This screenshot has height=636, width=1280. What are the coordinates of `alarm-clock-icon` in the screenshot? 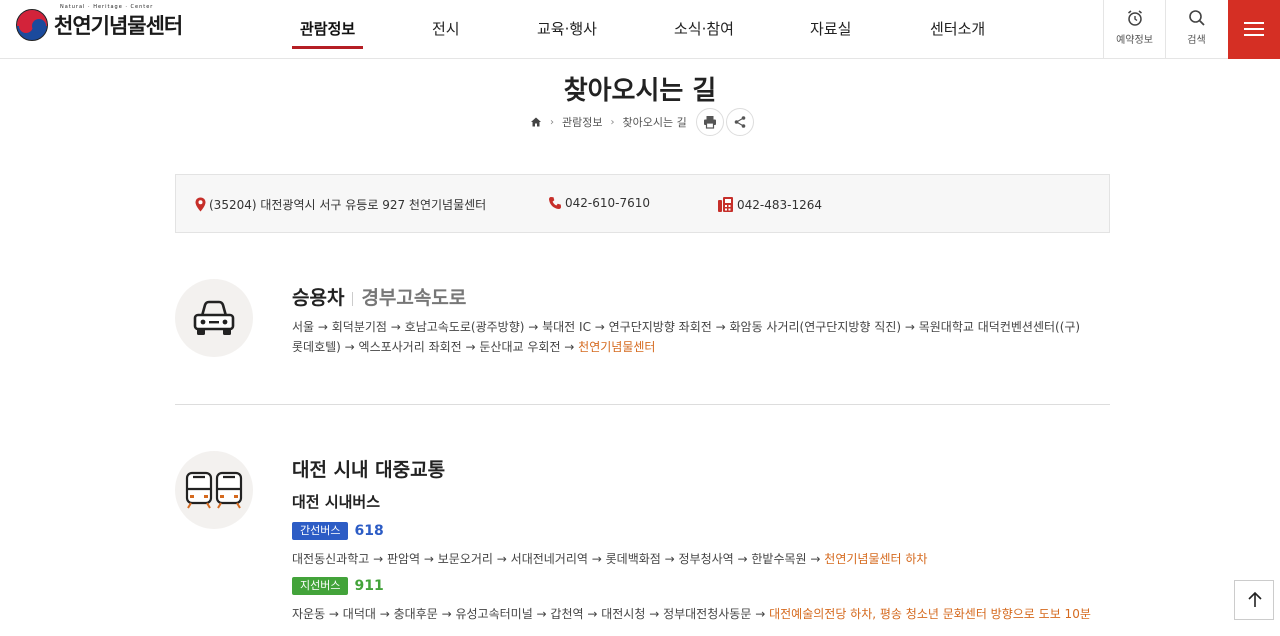 It's located at (1134, 18).